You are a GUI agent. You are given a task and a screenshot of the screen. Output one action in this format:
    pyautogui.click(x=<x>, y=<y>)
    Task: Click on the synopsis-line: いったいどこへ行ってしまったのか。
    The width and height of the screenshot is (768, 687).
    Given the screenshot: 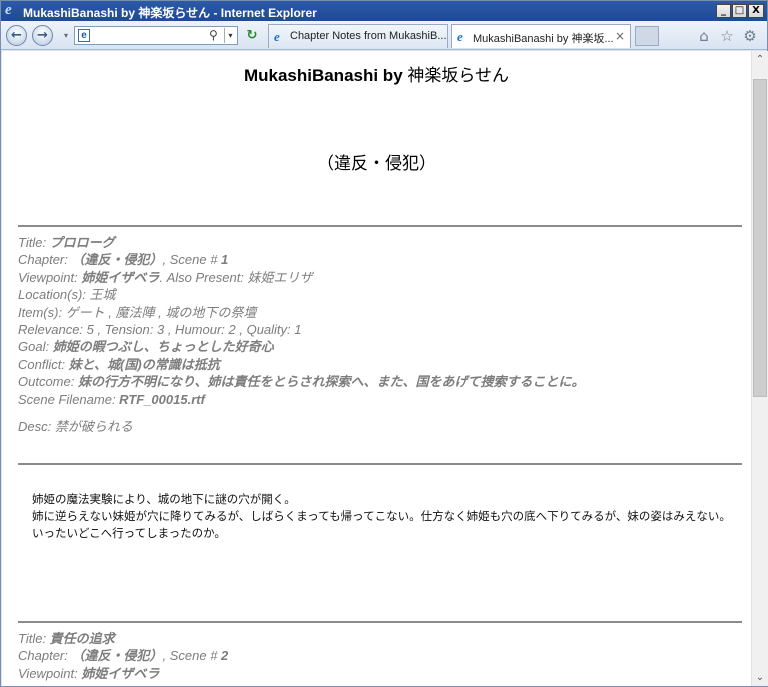 What is the action you would take?
    pyautogui.click(x=129, y=533)
    